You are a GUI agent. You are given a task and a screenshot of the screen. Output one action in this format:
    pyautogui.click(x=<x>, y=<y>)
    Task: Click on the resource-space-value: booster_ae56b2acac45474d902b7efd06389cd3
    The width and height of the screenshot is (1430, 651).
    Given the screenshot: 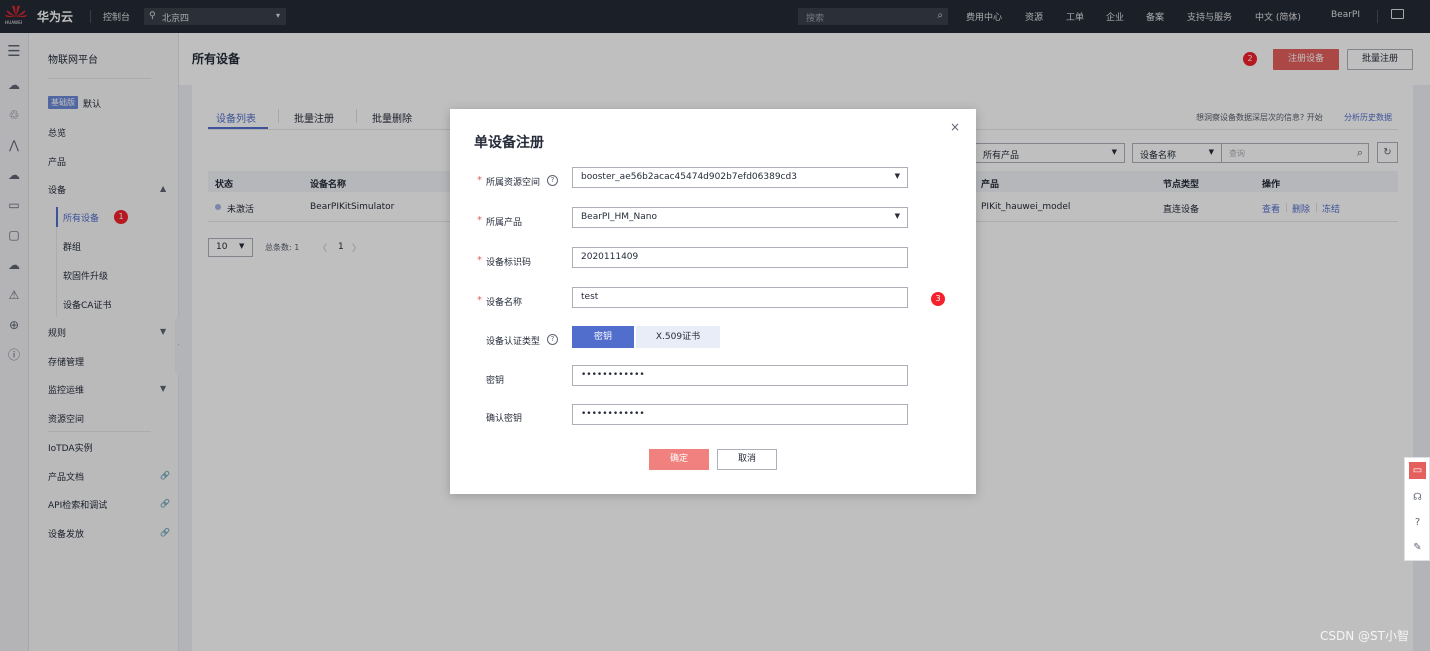 What is the action you would take?
    pyautogui.click(x=689, y=177)
    